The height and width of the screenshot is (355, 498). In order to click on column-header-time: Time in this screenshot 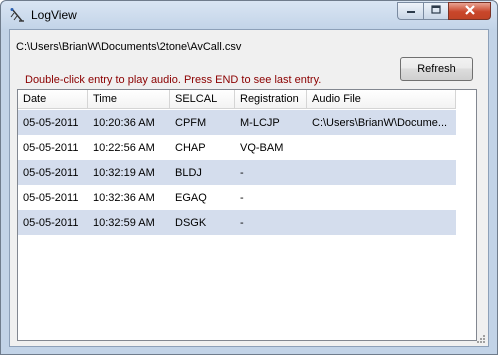, I will do `click(129, 99)`.